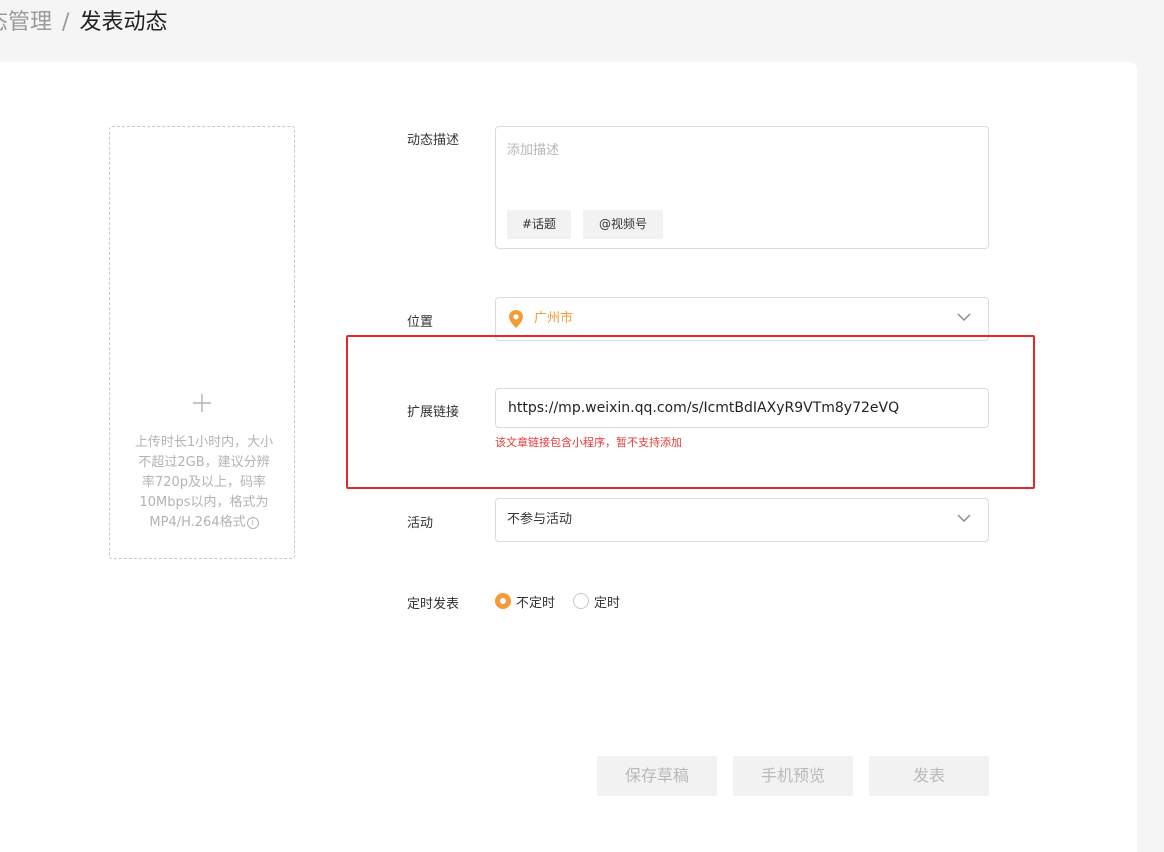 The width and height of the screenshot is (1164, 852). Describe the element at coordinates (623, 224) in the screenshot. I see `mention-button: @视频号` at that location.